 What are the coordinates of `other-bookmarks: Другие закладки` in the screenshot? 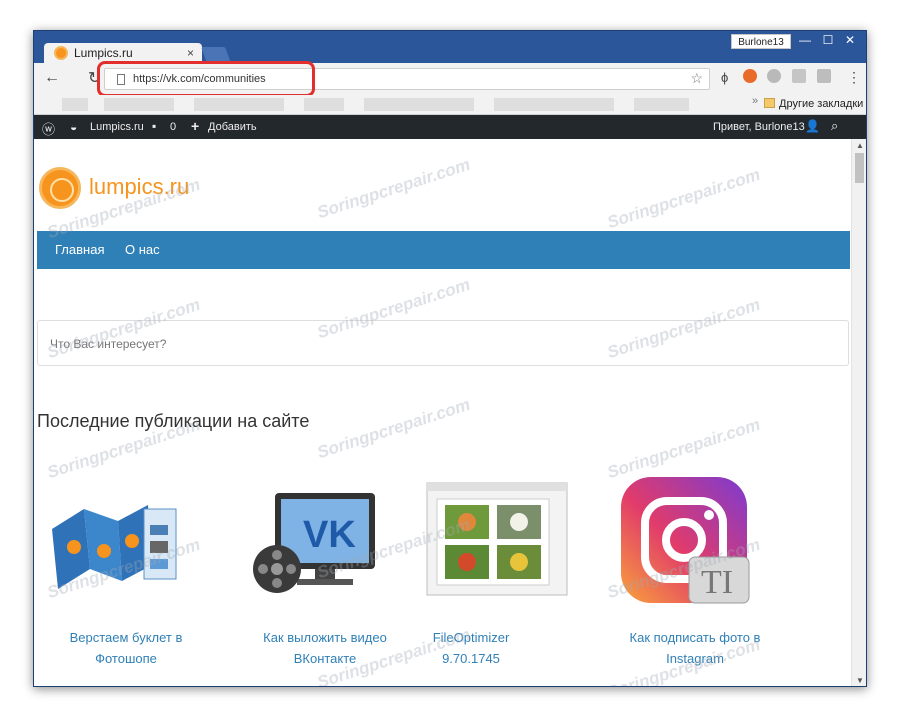 It's located at (813, 104).